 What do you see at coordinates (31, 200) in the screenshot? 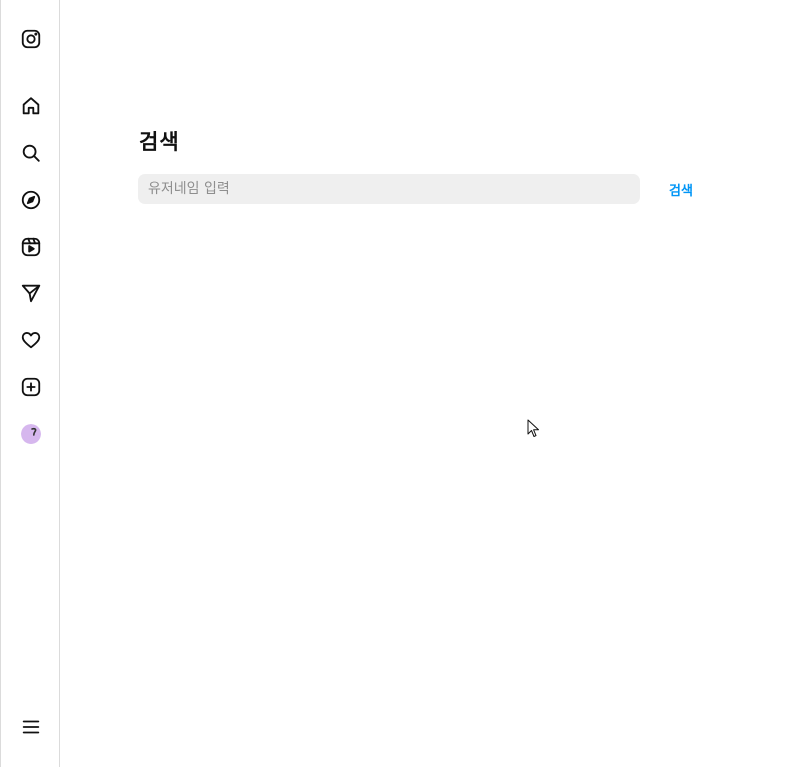
I see `explore-icon` at bounding box center [31, 200].